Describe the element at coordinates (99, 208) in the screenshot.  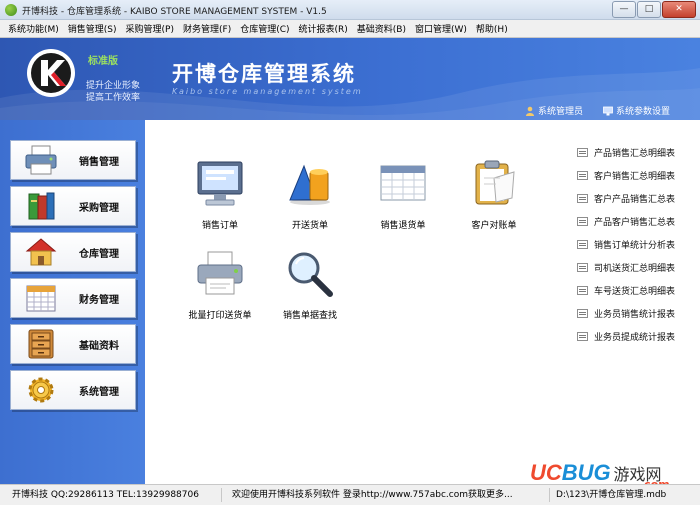
I see `sidebar-item-label: 采购管理` at that location.